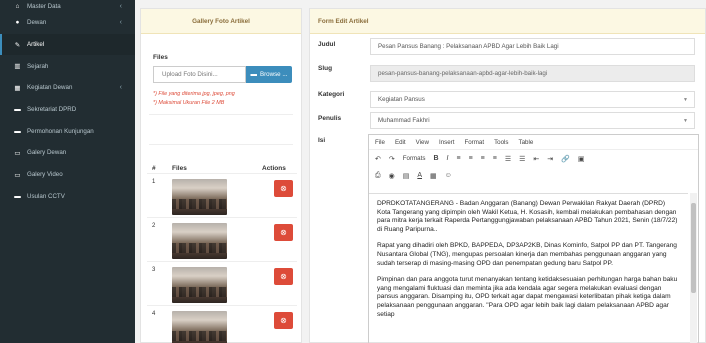  I want to click on kategori-select: Kegiatan Pansus ▼, so click(532, 99).